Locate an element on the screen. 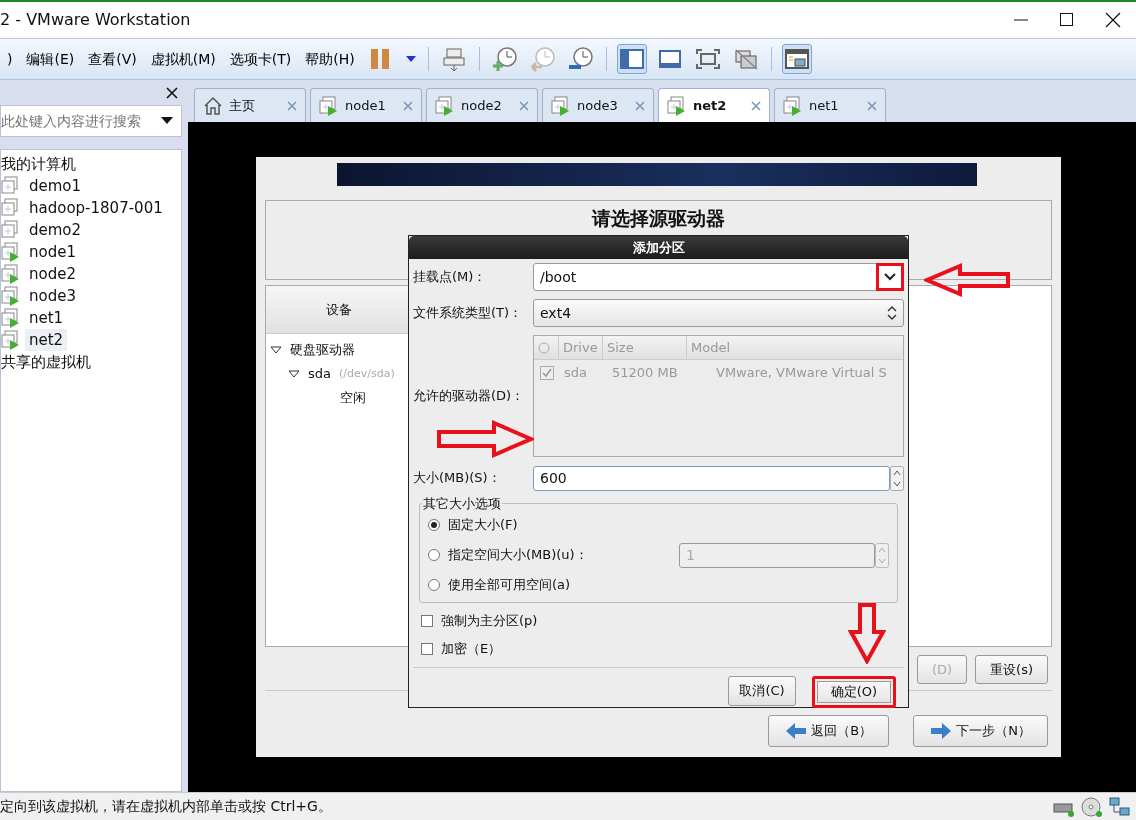 This screenshot has height=820, width=1136. option-label: 固定大小(F) is located at coordinates (483, 525).